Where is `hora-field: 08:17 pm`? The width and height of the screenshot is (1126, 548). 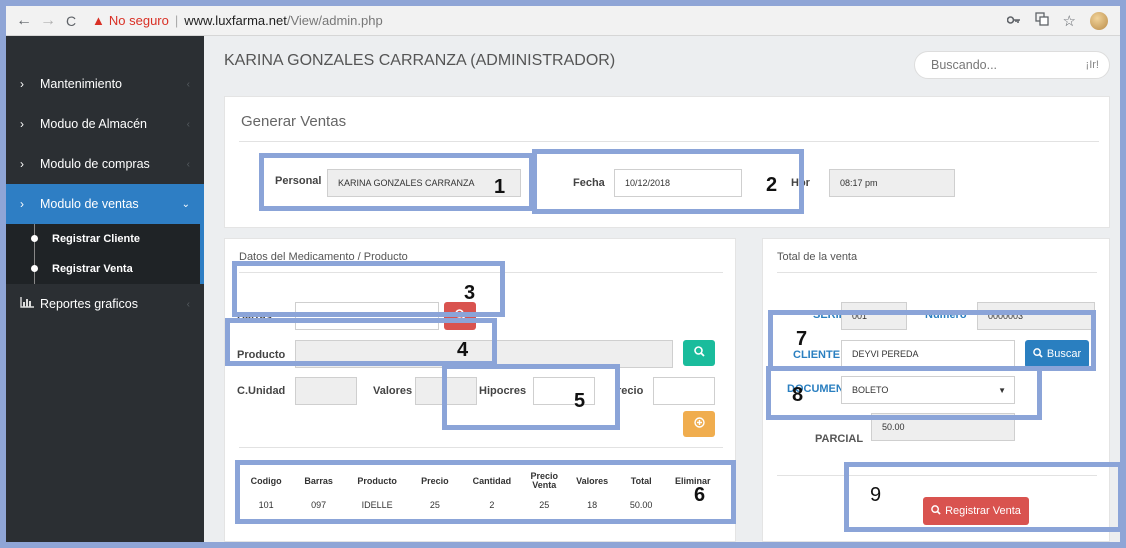 hora-field: 08:17 pm is located at coordinates (892, 183).